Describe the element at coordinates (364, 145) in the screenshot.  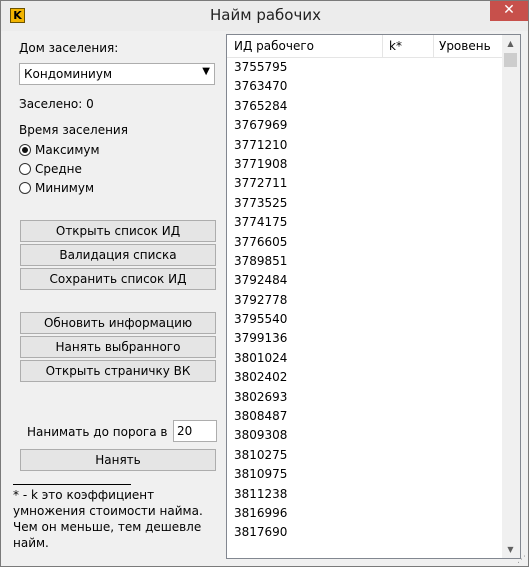
I see `list-item: 3771210` at that location.